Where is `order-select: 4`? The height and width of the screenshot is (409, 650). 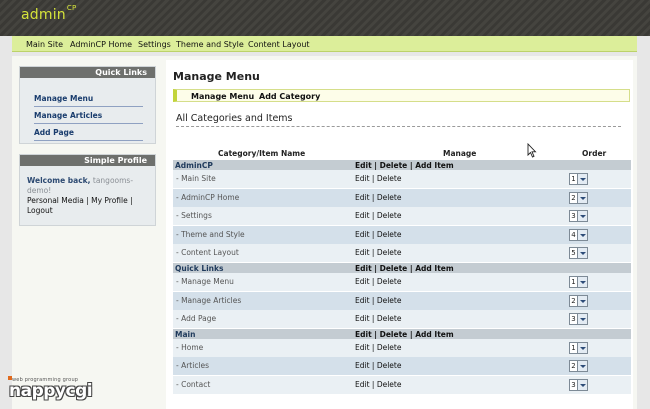
order-select: 4 is located at coordinates (578, 234).